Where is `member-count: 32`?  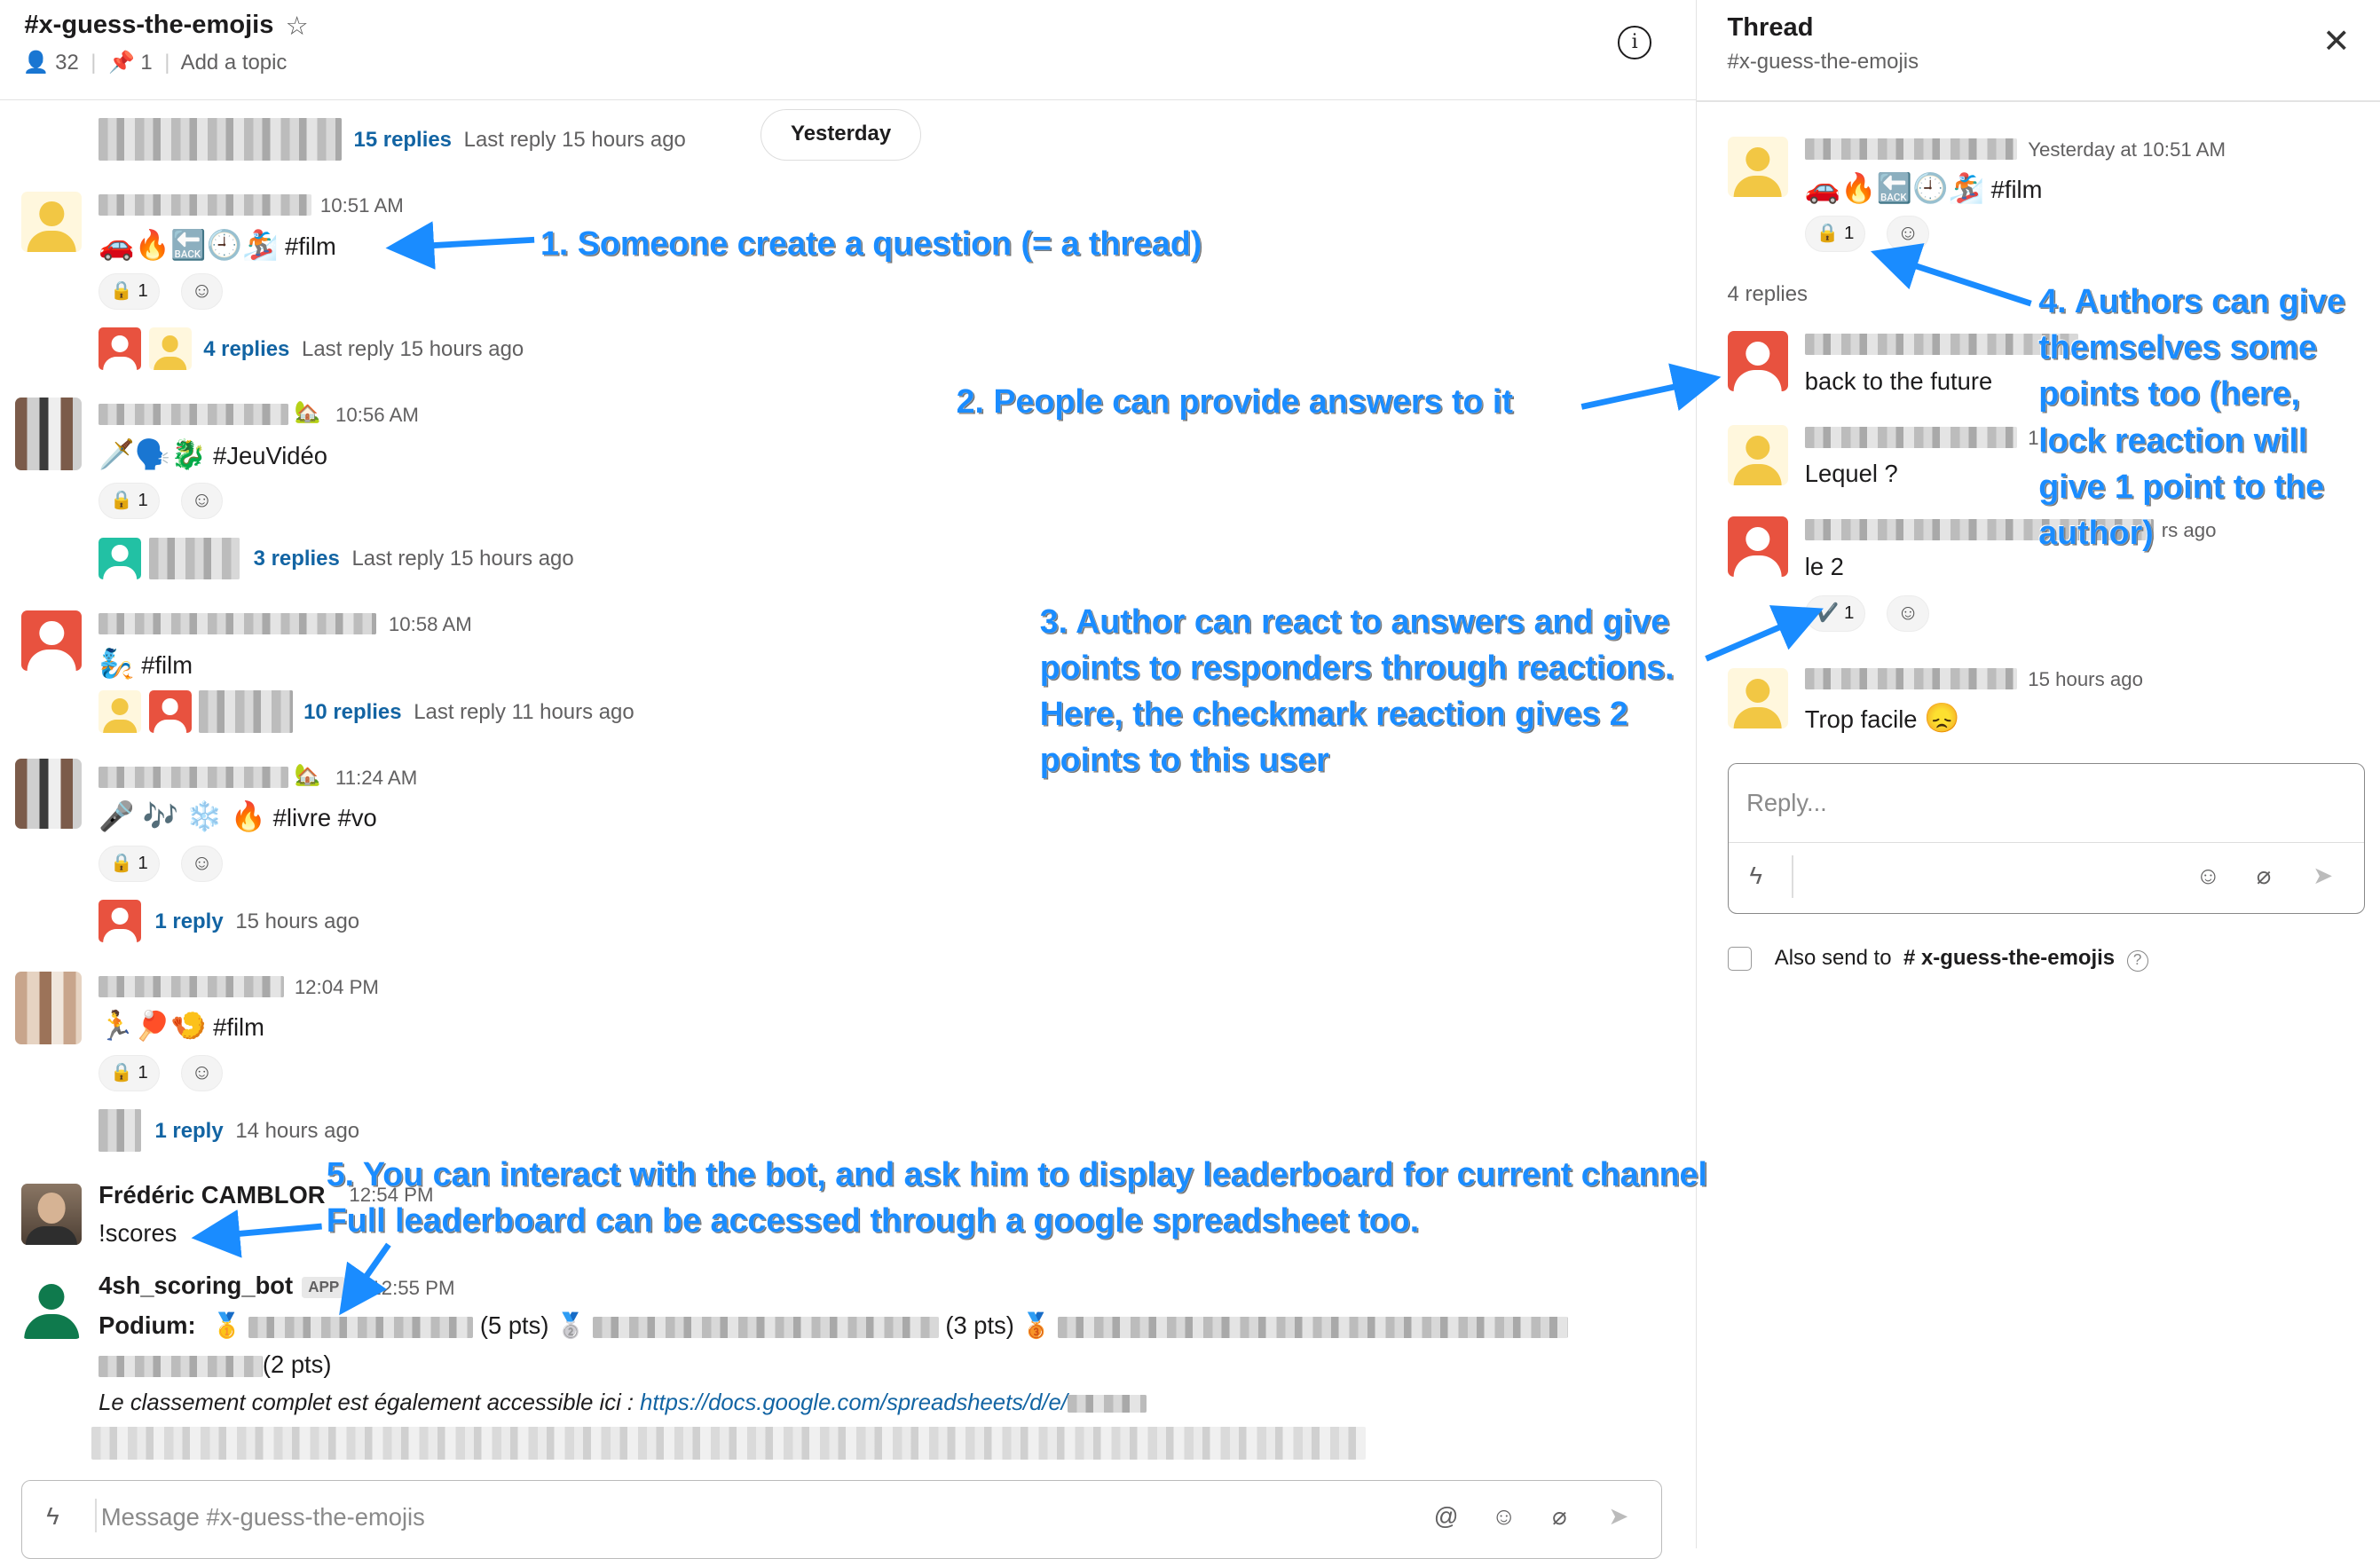 member-count: 32 is located at coordinates (67, 63).